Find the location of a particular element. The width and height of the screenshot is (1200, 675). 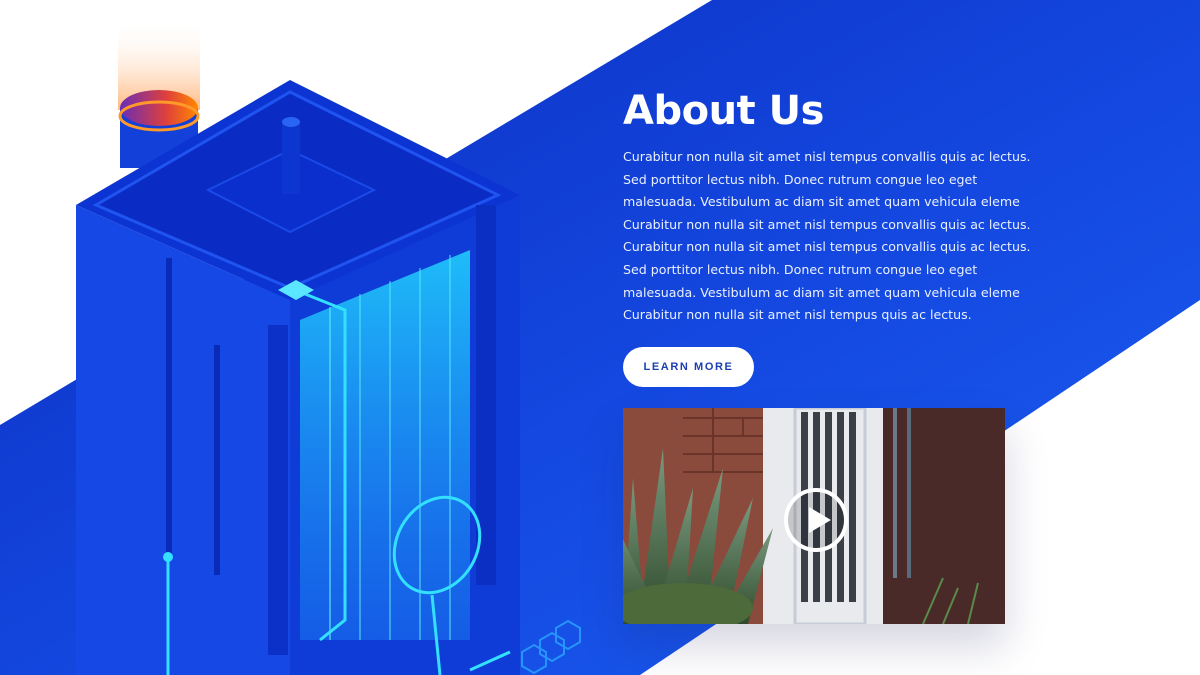

circuit-node is located at coordinates (168, 557).